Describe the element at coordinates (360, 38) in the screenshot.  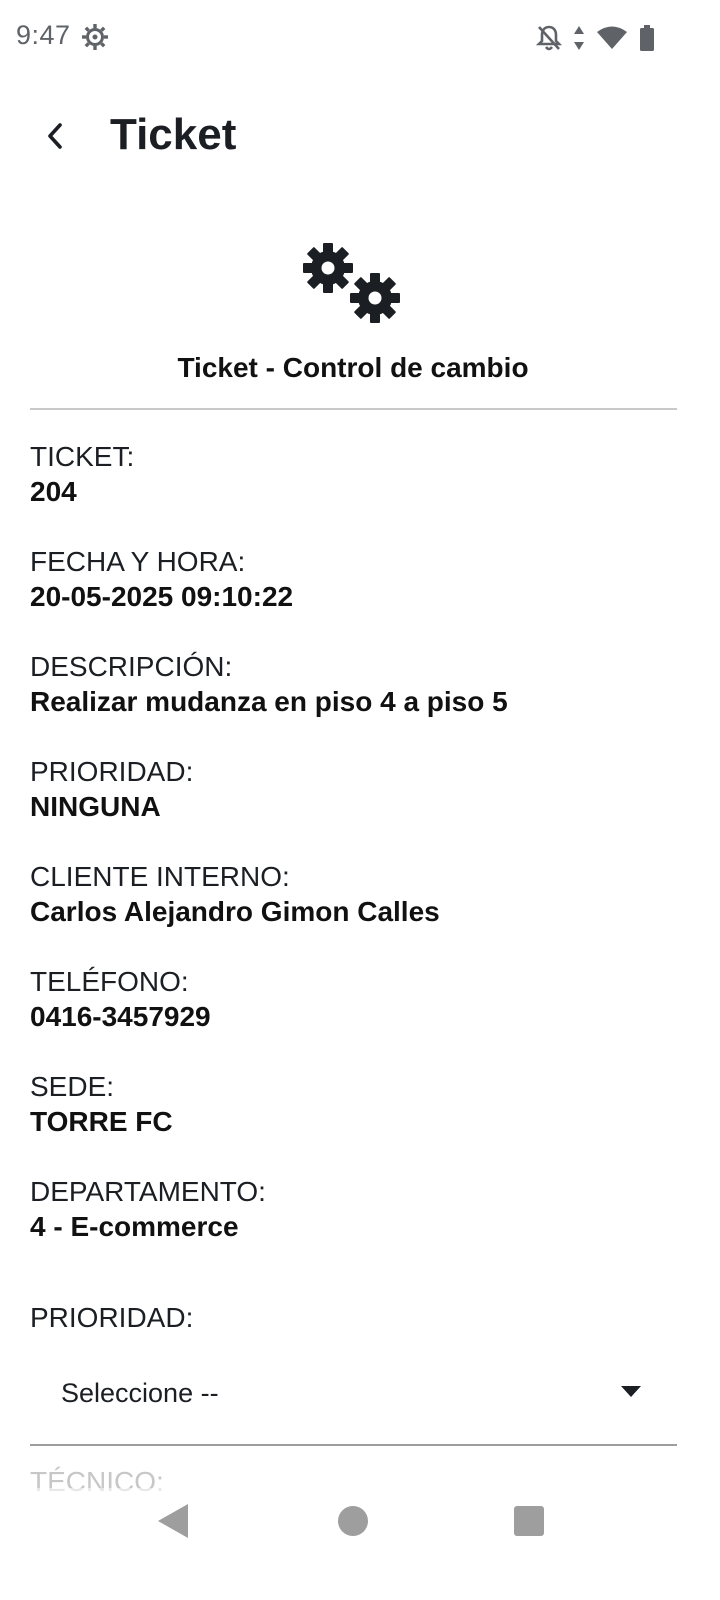
I see `status-bar: 9:47` at that location.